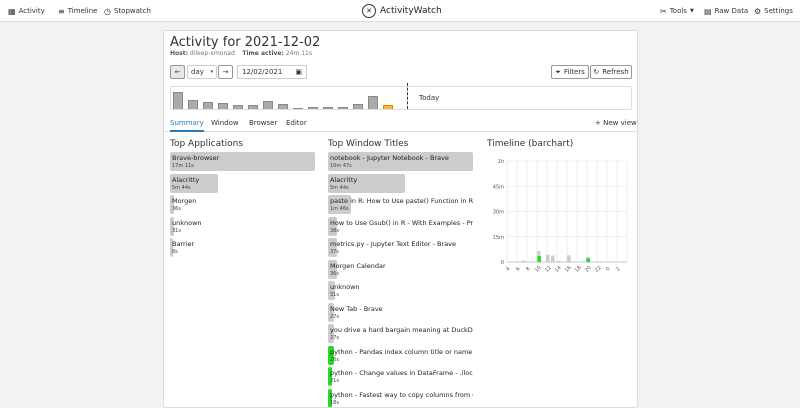 The height and width of the screenshot is (408, 800). Describe the element at coordinates (339, 209) in the screenshot. I see `title-duration: 1m 46s` at that location.